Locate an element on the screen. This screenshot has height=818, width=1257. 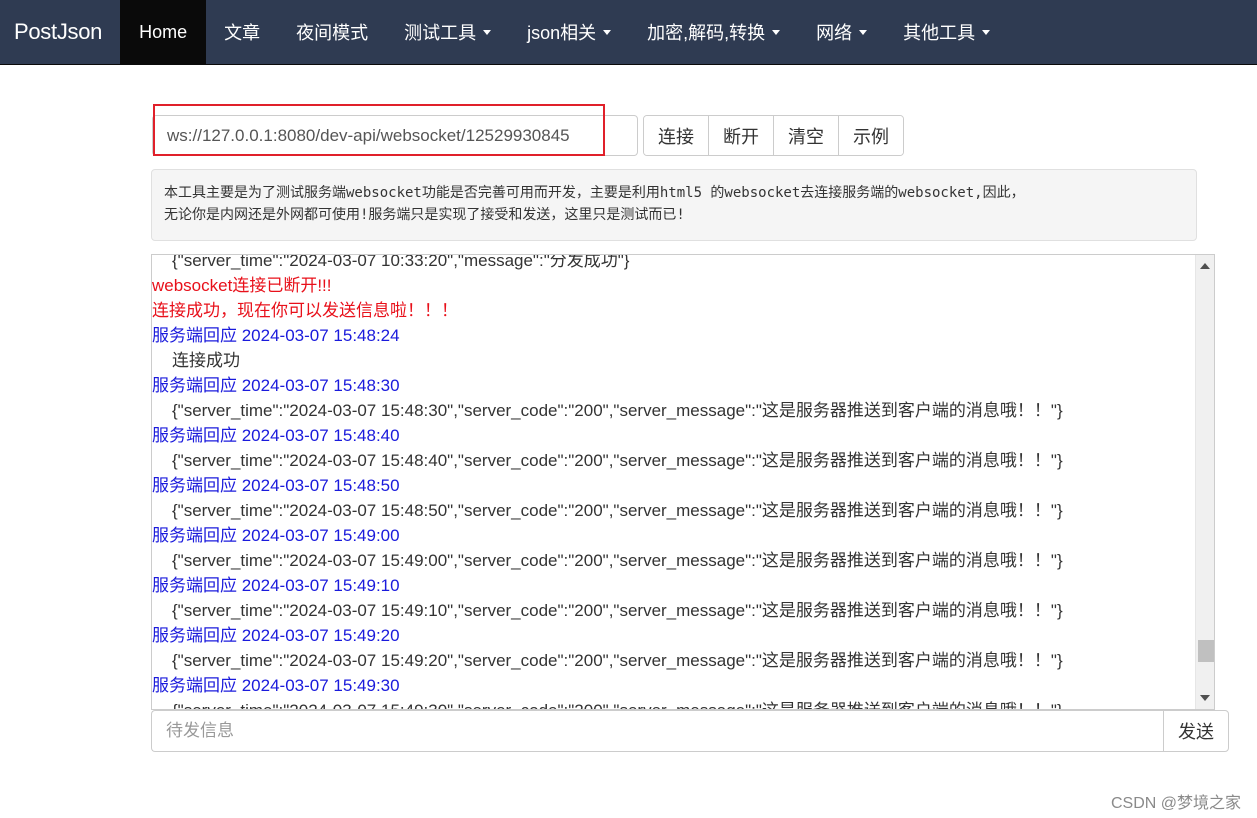
nav-item-label: 其他工具 is located at coordinates (939, 33).